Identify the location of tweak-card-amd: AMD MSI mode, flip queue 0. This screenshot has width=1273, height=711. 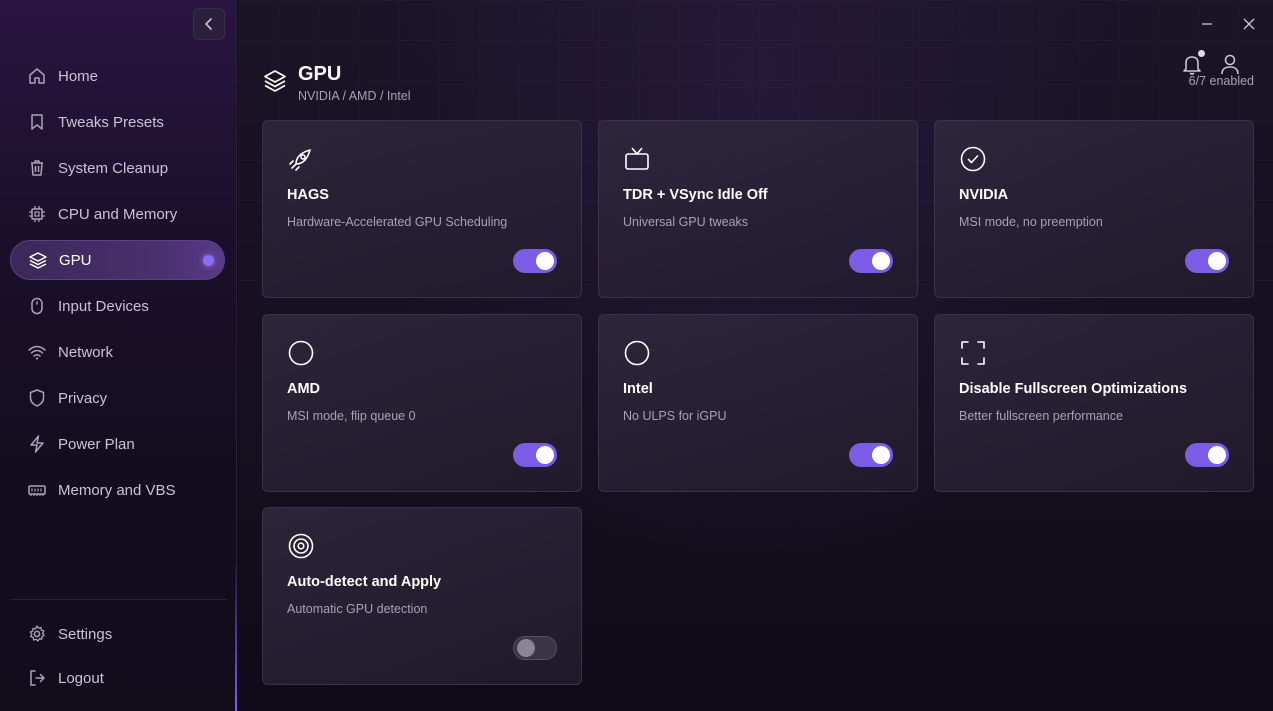
(422, 403).